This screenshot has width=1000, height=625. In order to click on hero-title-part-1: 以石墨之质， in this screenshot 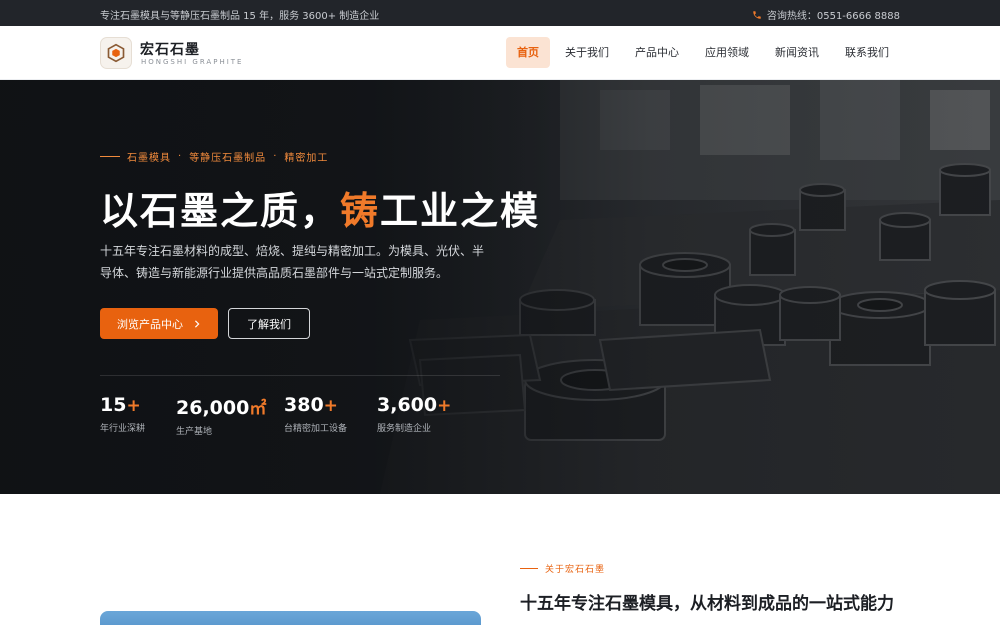, I will do `click(220, 211)`.